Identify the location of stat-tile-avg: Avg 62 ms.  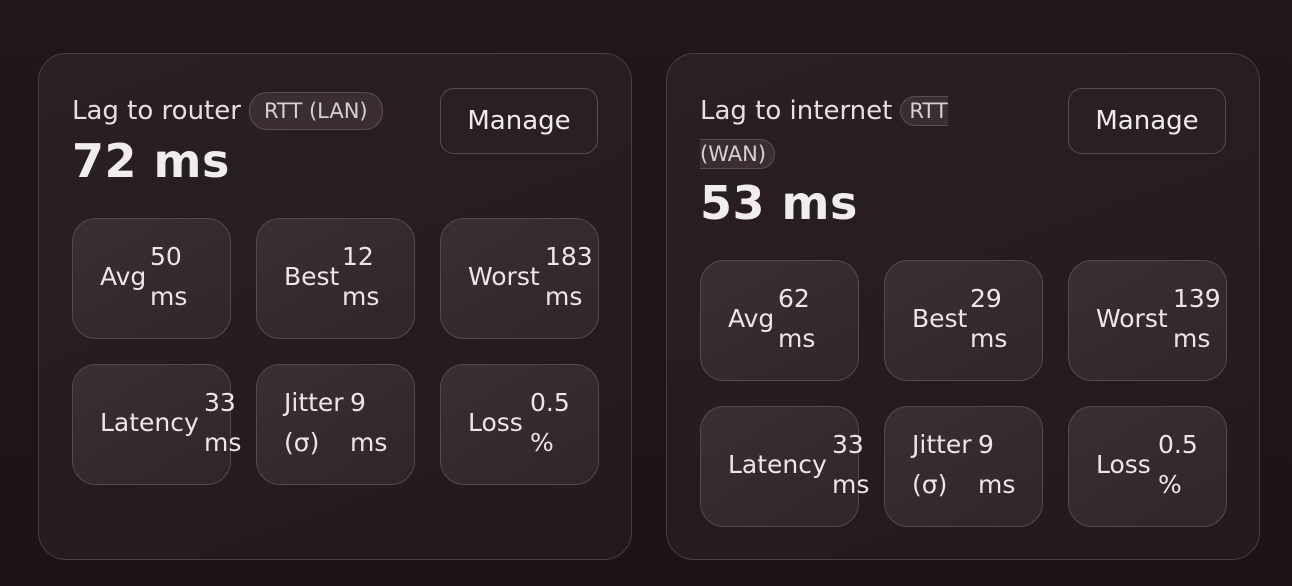
(779, 320).